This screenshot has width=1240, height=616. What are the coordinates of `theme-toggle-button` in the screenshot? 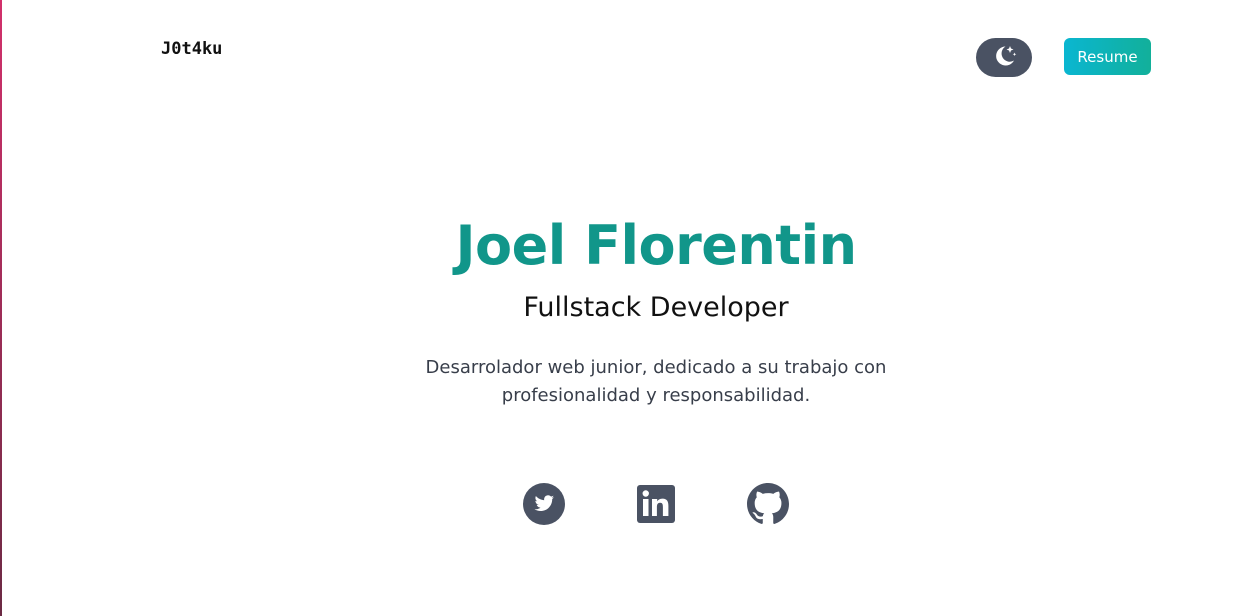 It's located at (1004, 57).